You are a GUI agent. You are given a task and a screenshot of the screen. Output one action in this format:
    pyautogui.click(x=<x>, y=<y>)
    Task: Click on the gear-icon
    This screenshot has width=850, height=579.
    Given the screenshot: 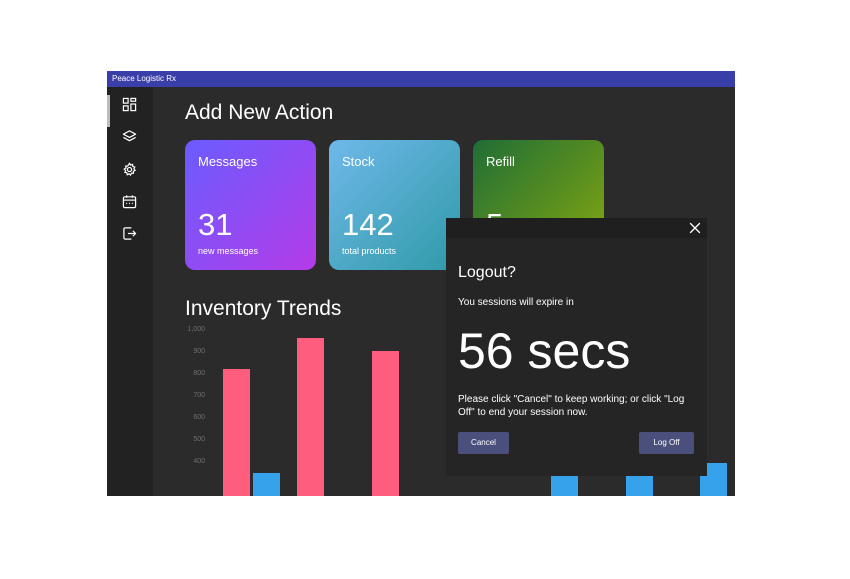 What is the action you would take?
    pyautogui.click(x=129, y=169)
    